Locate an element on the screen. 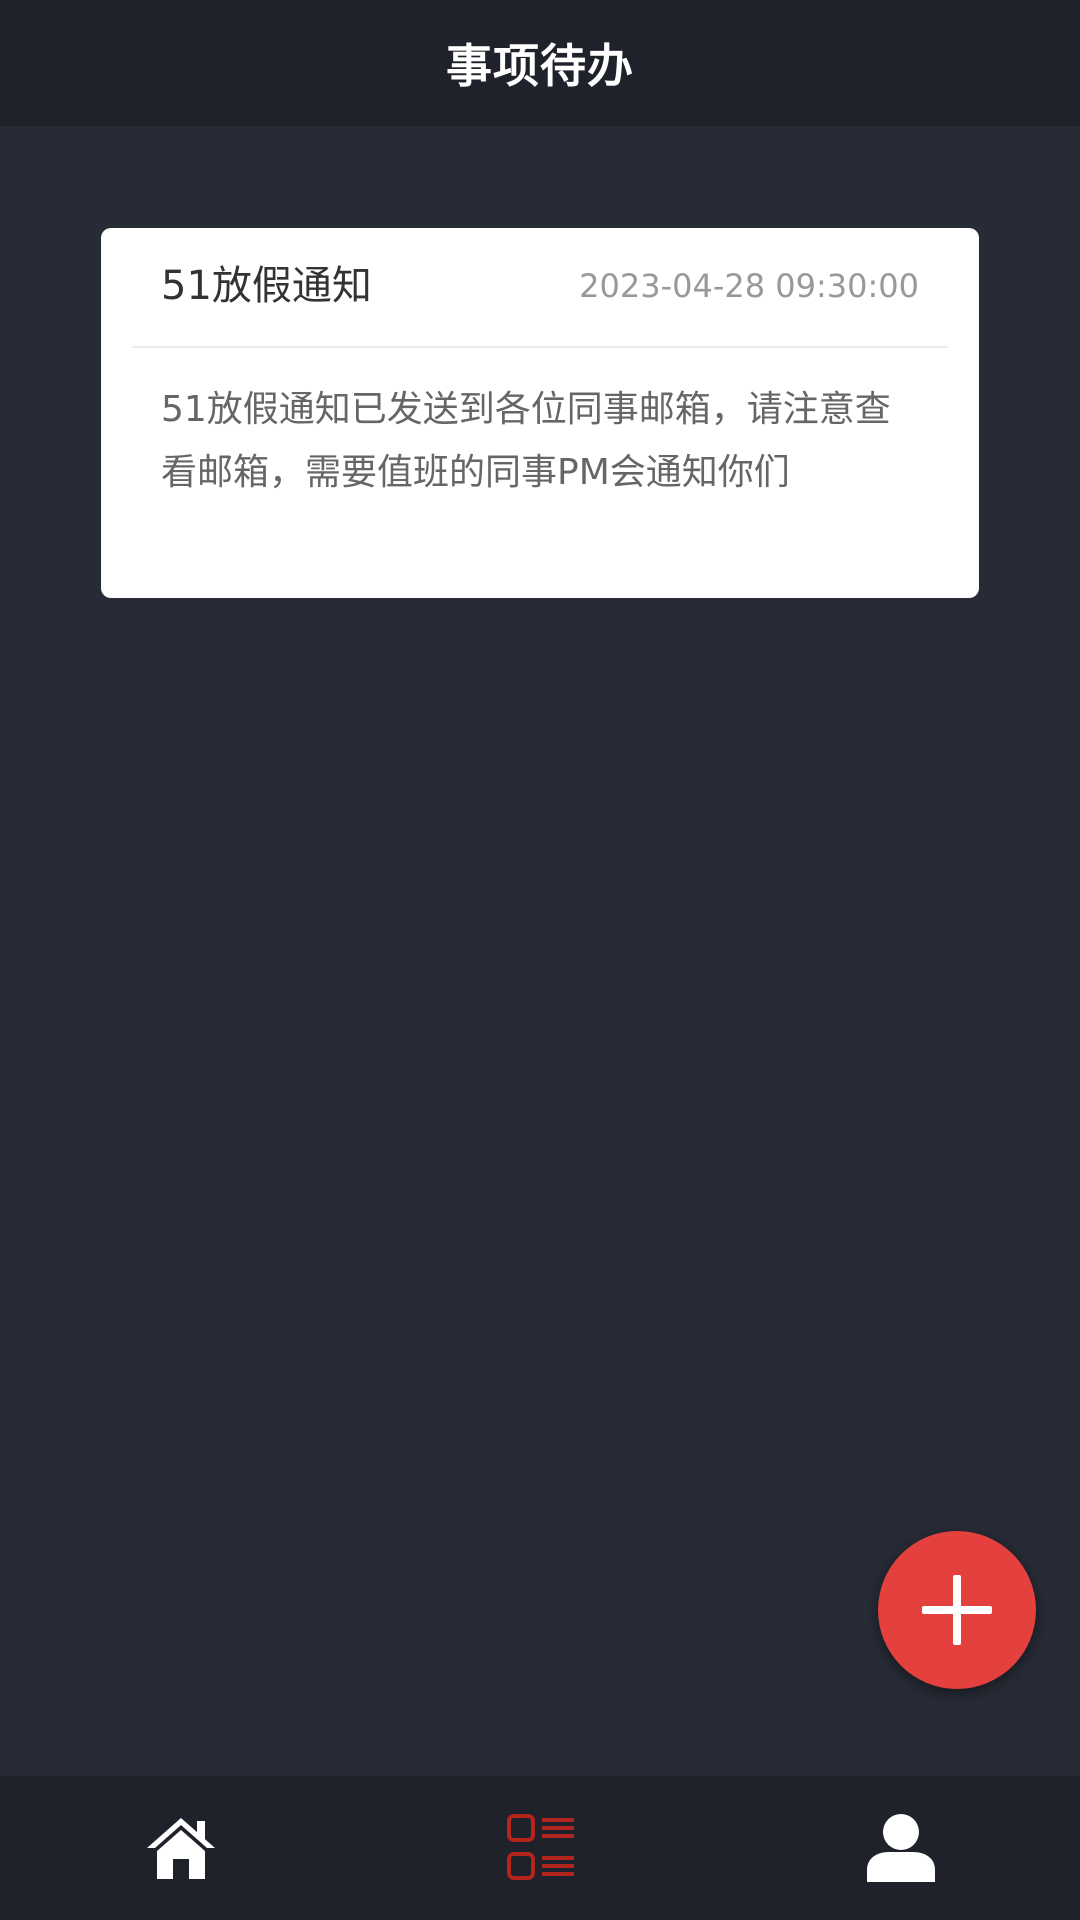 The width and height of the screenshot is (1080, 1920). list-icon is located at coordinates (540, 1847).